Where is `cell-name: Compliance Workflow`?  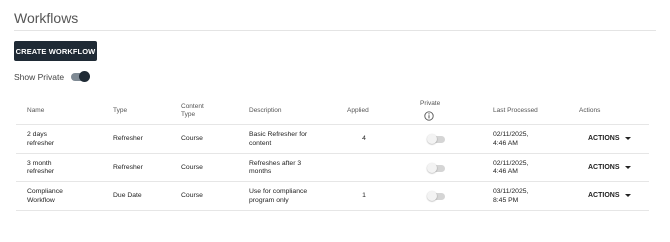
cell-name: Compliance Workflow is located at coordinates (45, 196).